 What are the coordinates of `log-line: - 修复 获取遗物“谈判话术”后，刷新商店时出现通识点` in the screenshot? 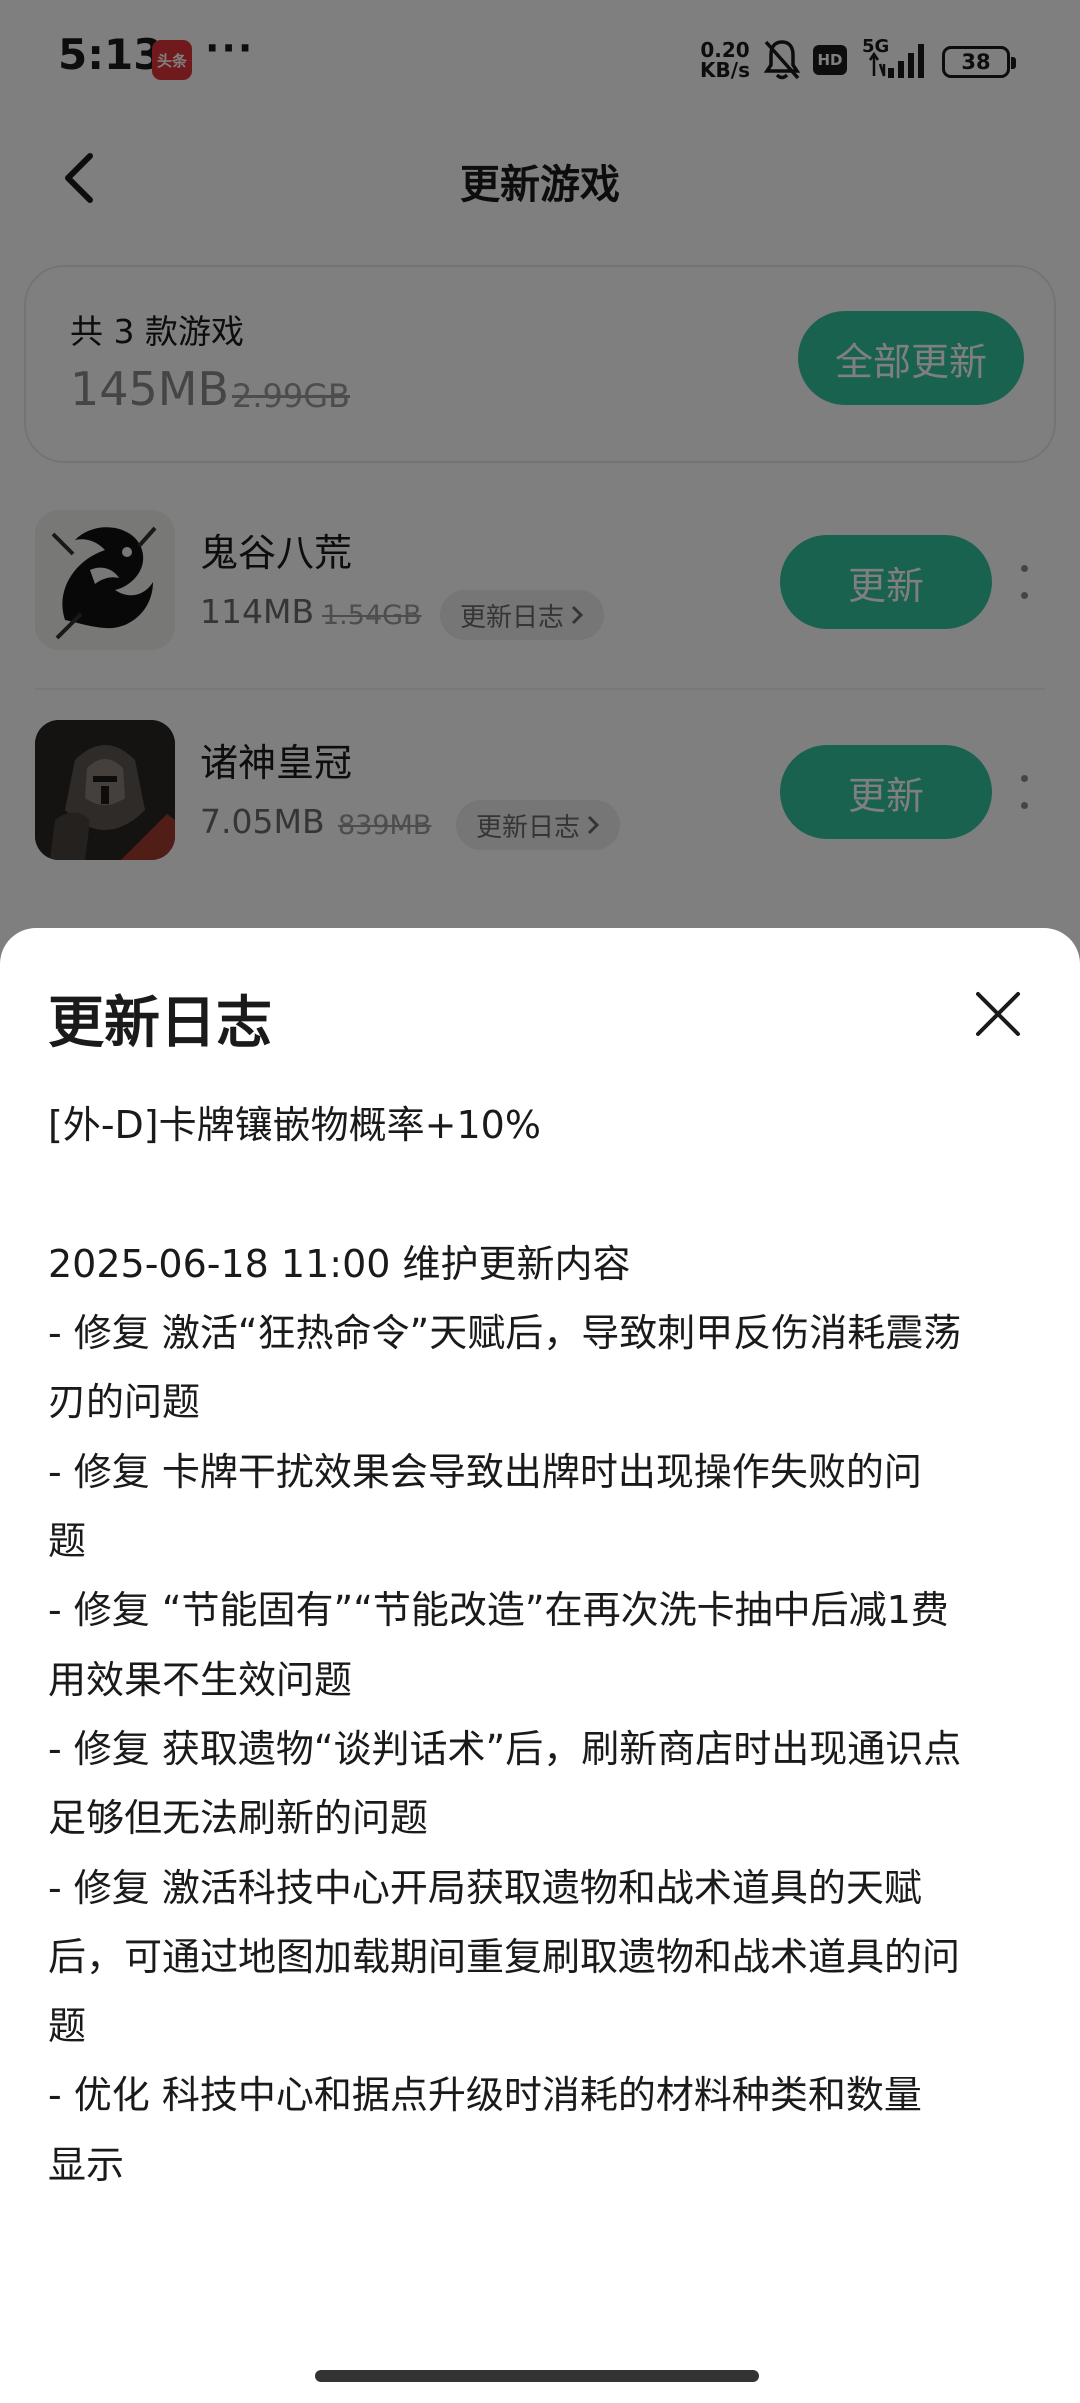 It's located at (505, 1748).